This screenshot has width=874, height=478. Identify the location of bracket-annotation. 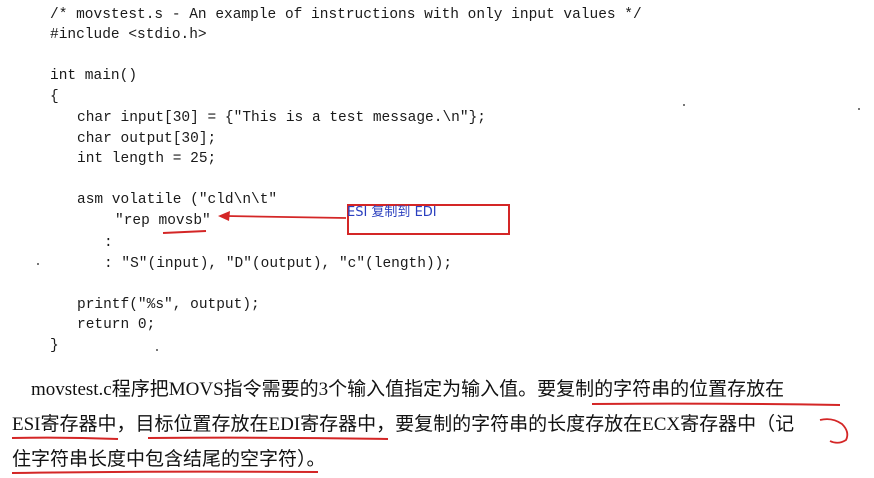
(834, 431).